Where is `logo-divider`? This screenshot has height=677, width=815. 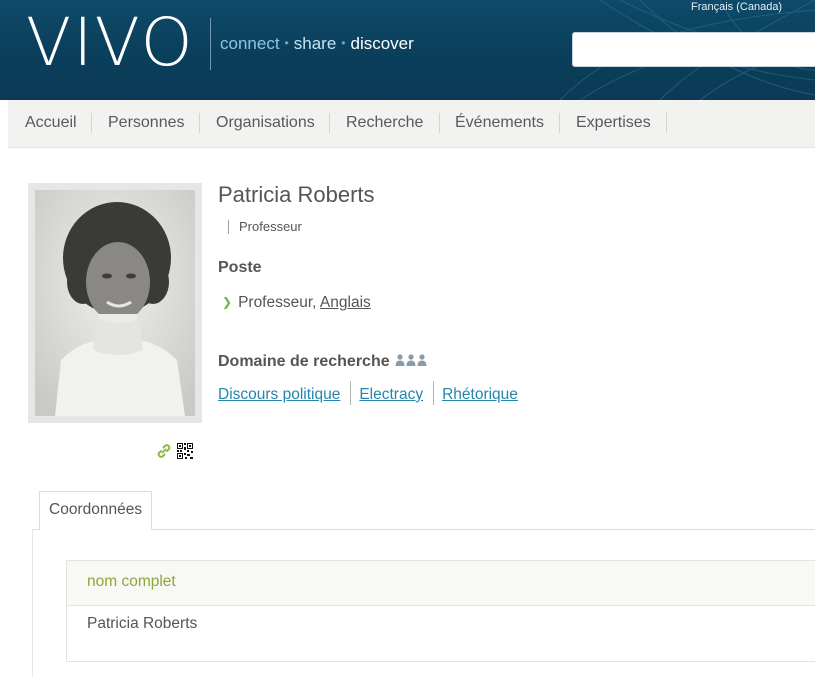
logo-divider is located at coordinates (210, 44).